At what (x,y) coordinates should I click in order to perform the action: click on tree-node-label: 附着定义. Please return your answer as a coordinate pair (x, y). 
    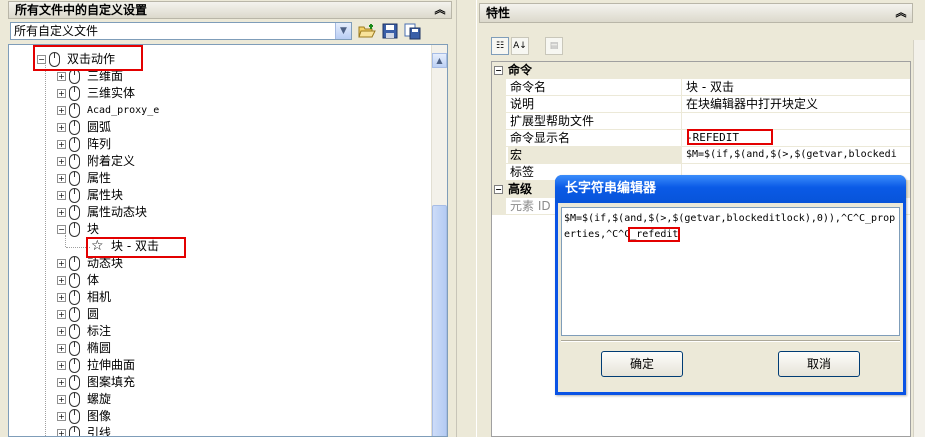
    Looking at the image, I should click on (111, 161).